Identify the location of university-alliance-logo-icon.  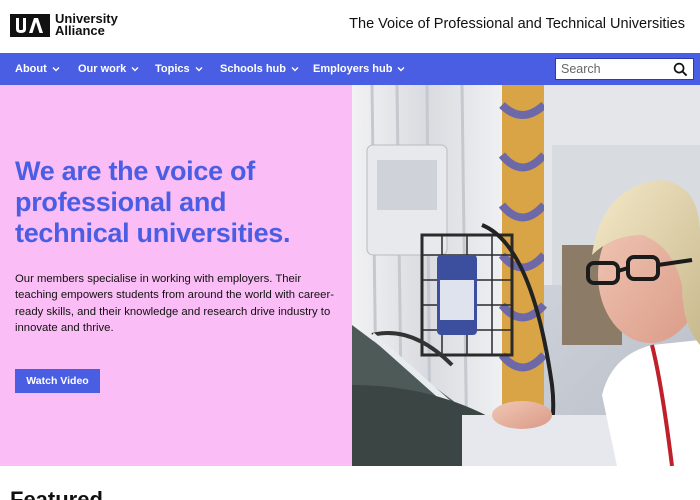
(30, 25).